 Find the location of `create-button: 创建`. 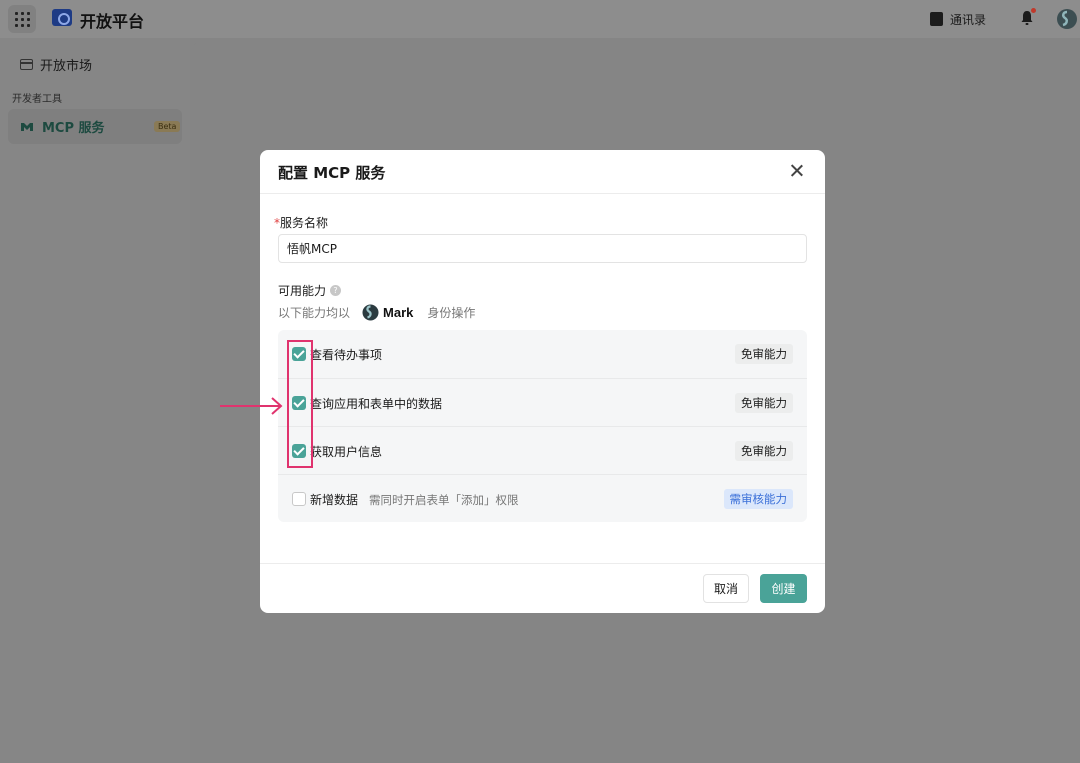

create-button: 创建 is located at coordinates (783, 588).